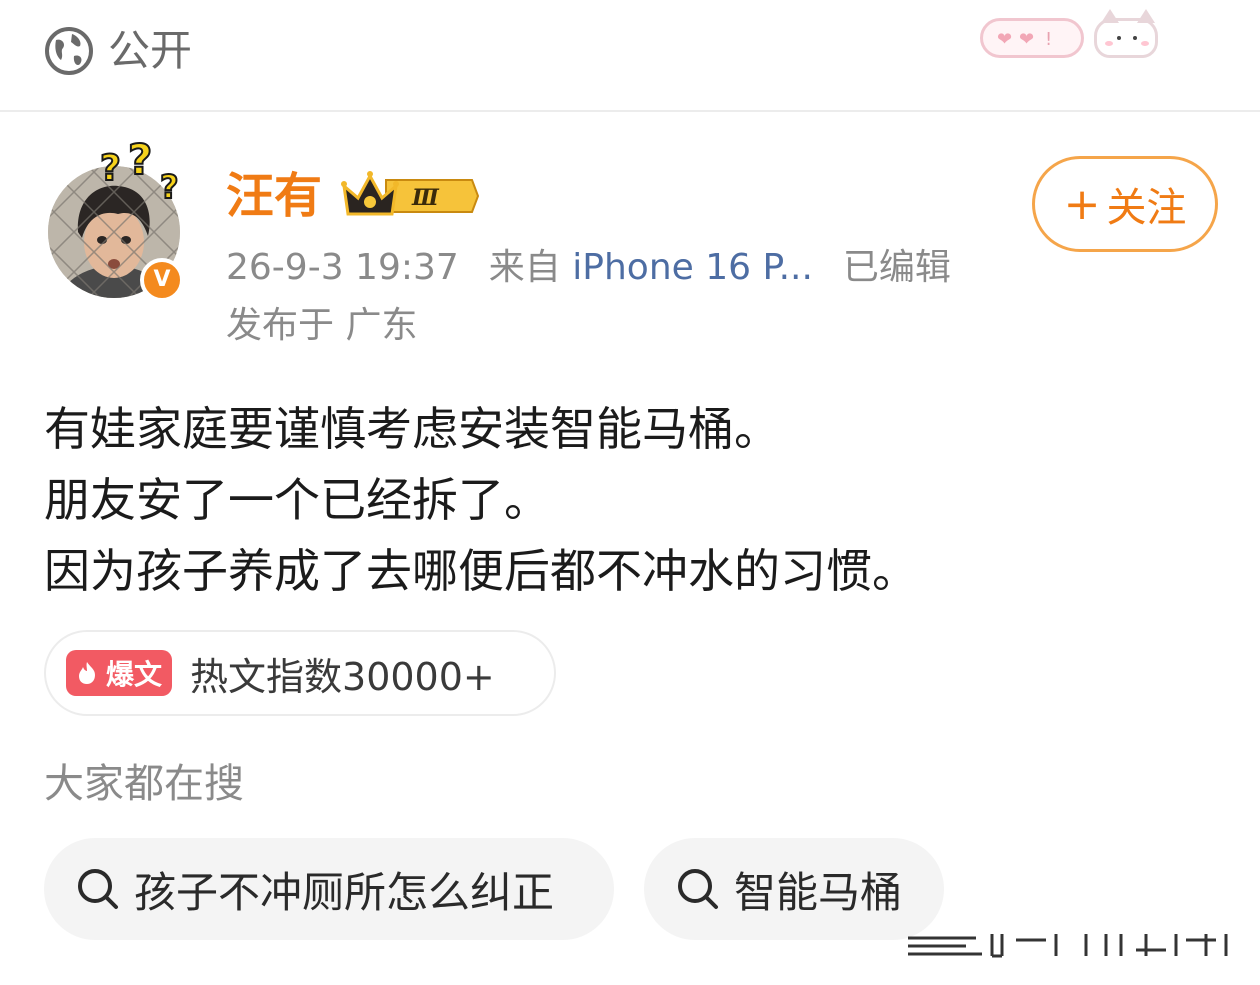 This screenshot has height=985, width=1260. What do you see at coordinates (144, 784) in the screenshot?
I see `trending-search-title: 大家都在搜` at bounding box center [144, 784].